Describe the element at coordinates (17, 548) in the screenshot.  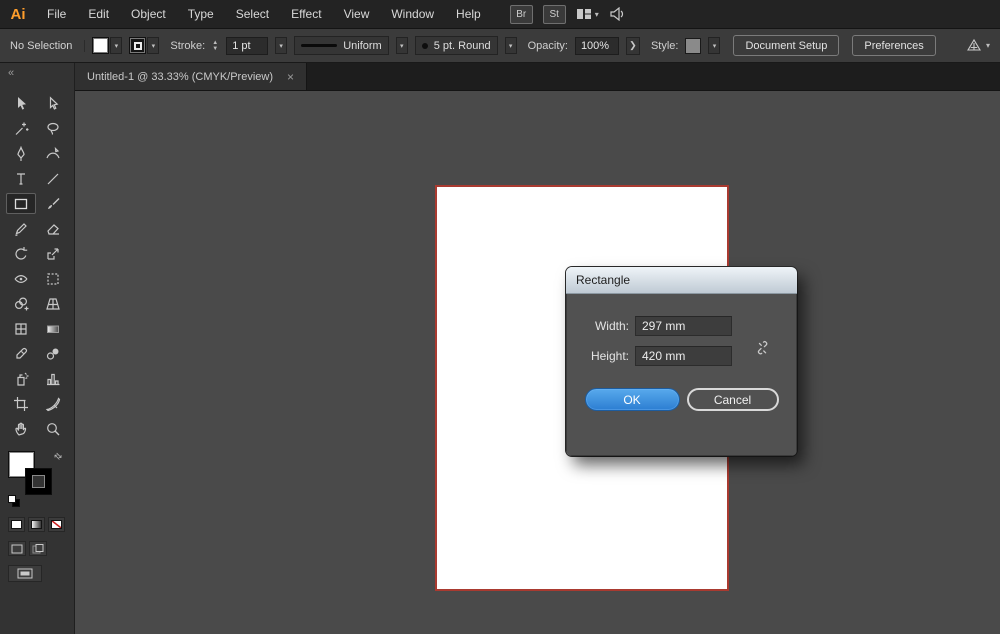
I see `draw-normal-icon` at that location.